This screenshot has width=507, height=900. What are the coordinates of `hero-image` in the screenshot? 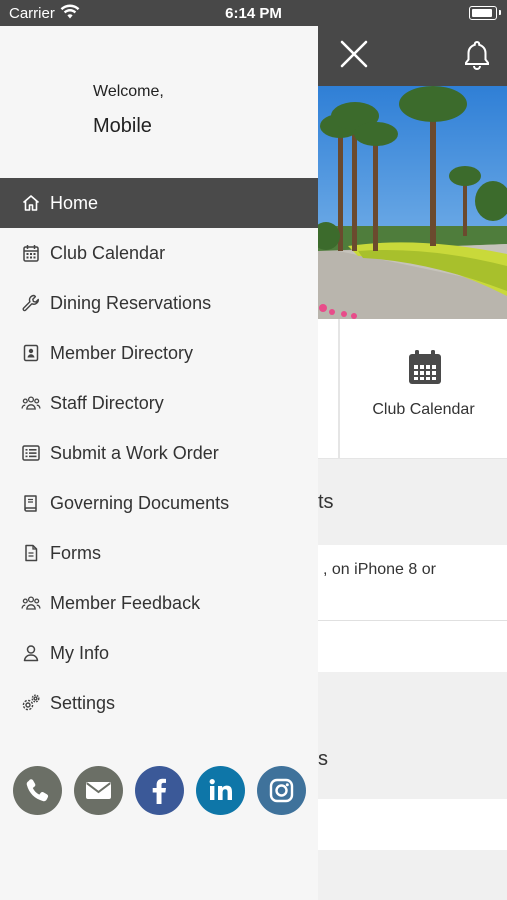 It's located at (412, 202).